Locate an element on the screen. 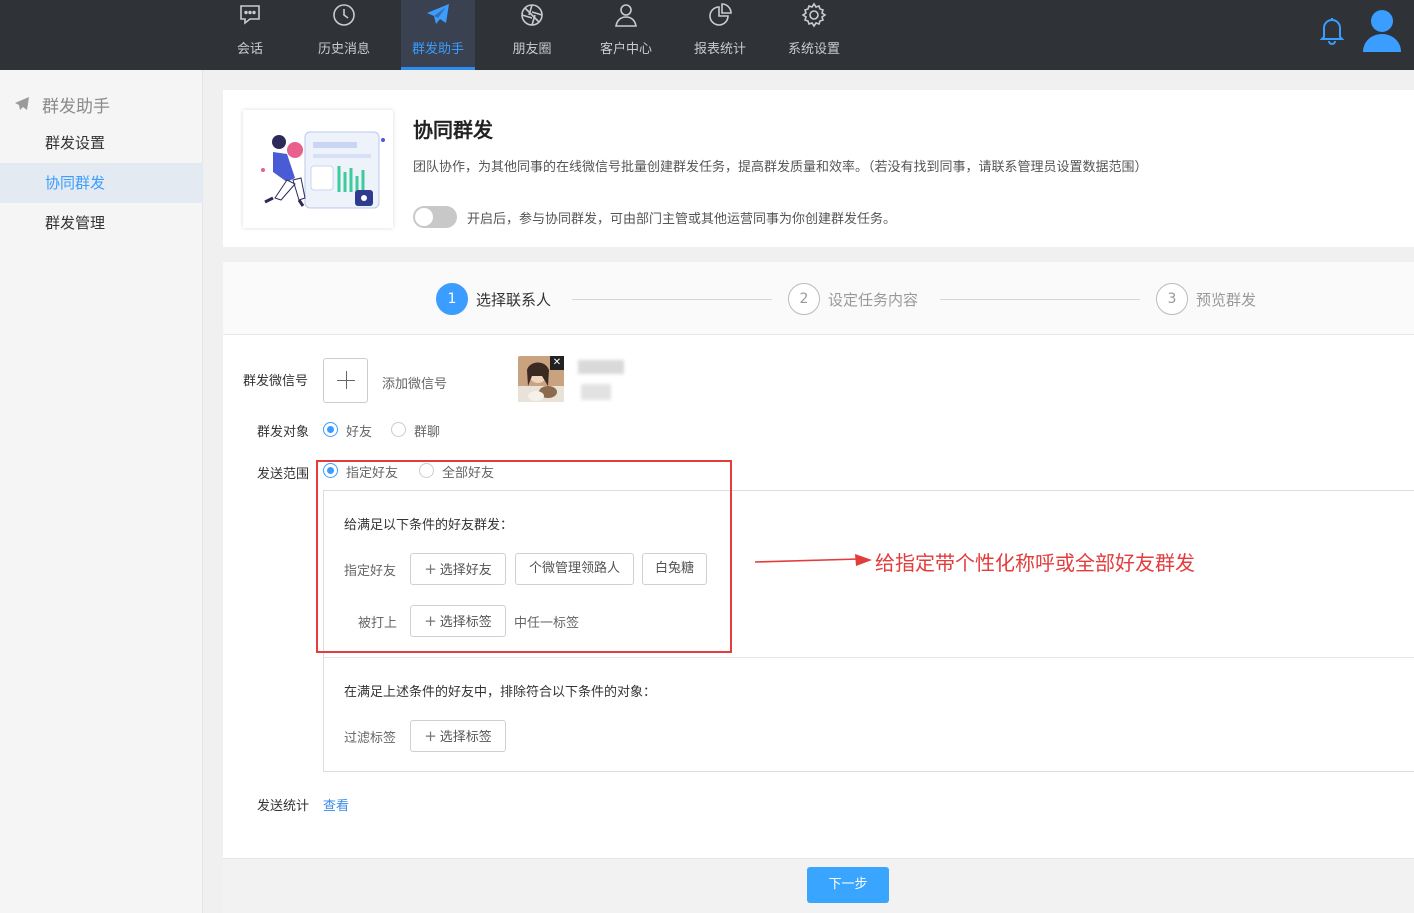 Image resolution: width=1414 pixels, height=913 pixels. conditions-divider is located at coordinates (869, 657).